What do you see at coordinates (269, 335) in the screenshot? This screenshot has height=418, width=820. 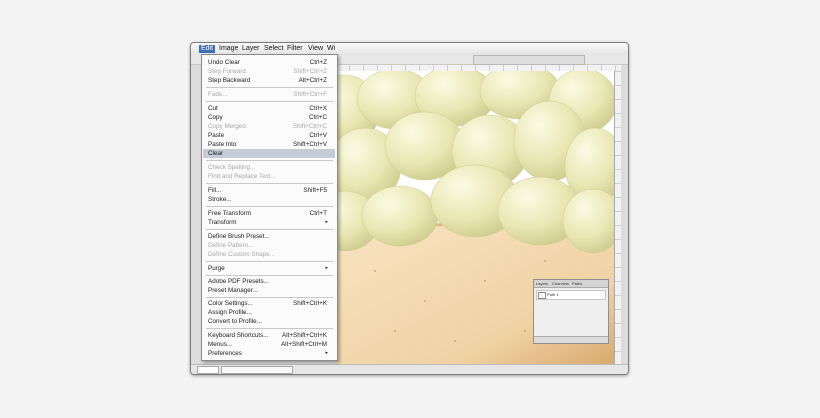 I see `menu-item-keyboard-shortcuts: Keyboard Shortcuts... Alt+Shift+Ctrl+K` at bounding box center [269, 335].